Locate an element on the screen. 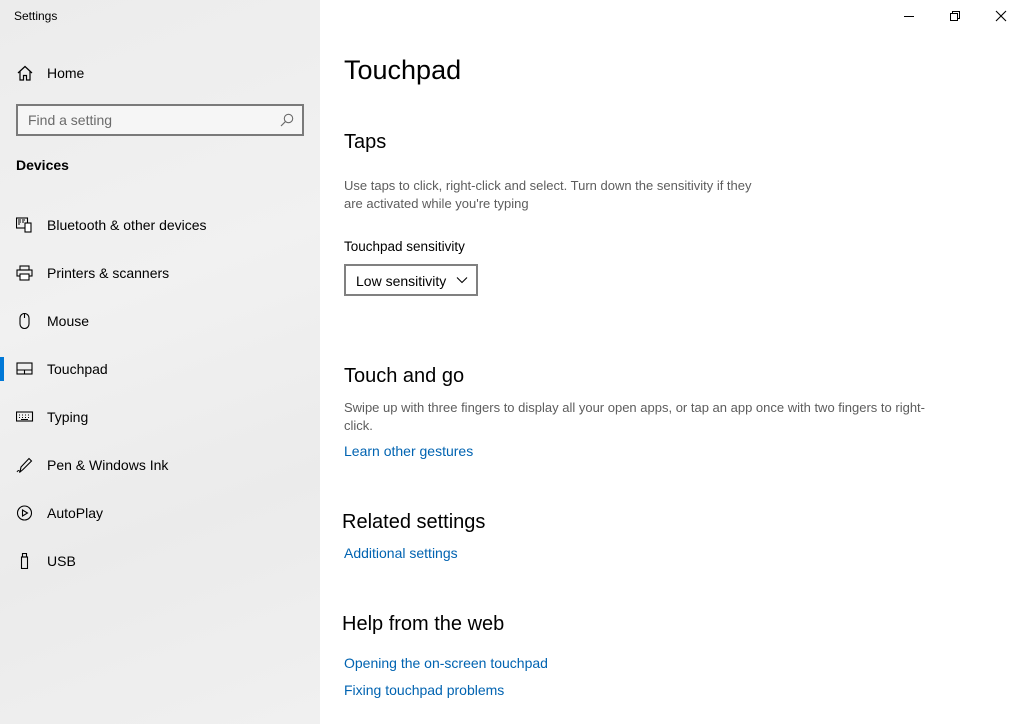 This screenshot has height=724, width=1015. sidebar-item-usb: USB is located at coordinates (160, 561).